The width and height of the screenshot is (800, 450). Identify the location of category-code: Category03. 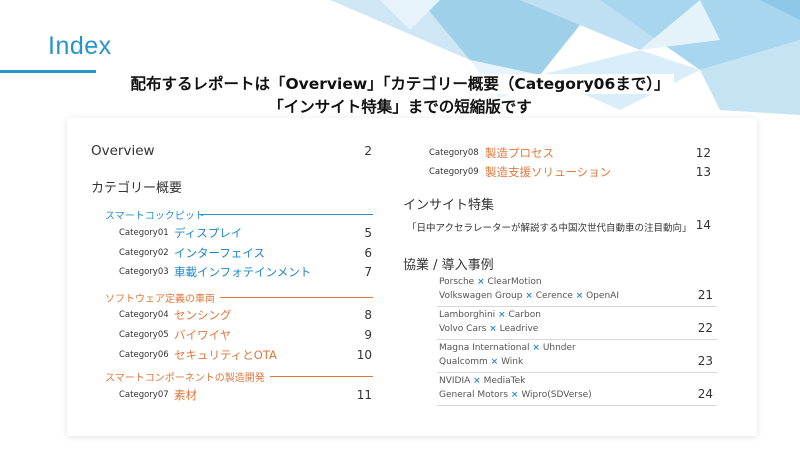
(144, 272).